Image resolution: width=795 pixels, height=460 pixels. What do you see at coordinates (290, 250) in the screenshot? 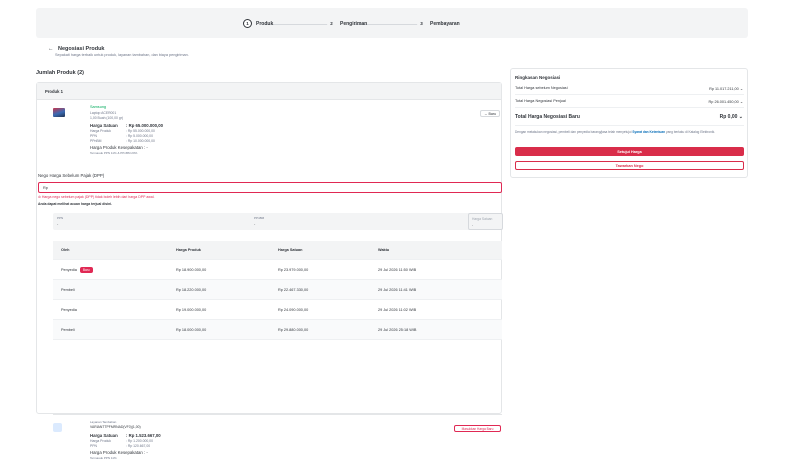
I see `col-harga-satuan: Harga Satuan` at bounding box center [290, 250].